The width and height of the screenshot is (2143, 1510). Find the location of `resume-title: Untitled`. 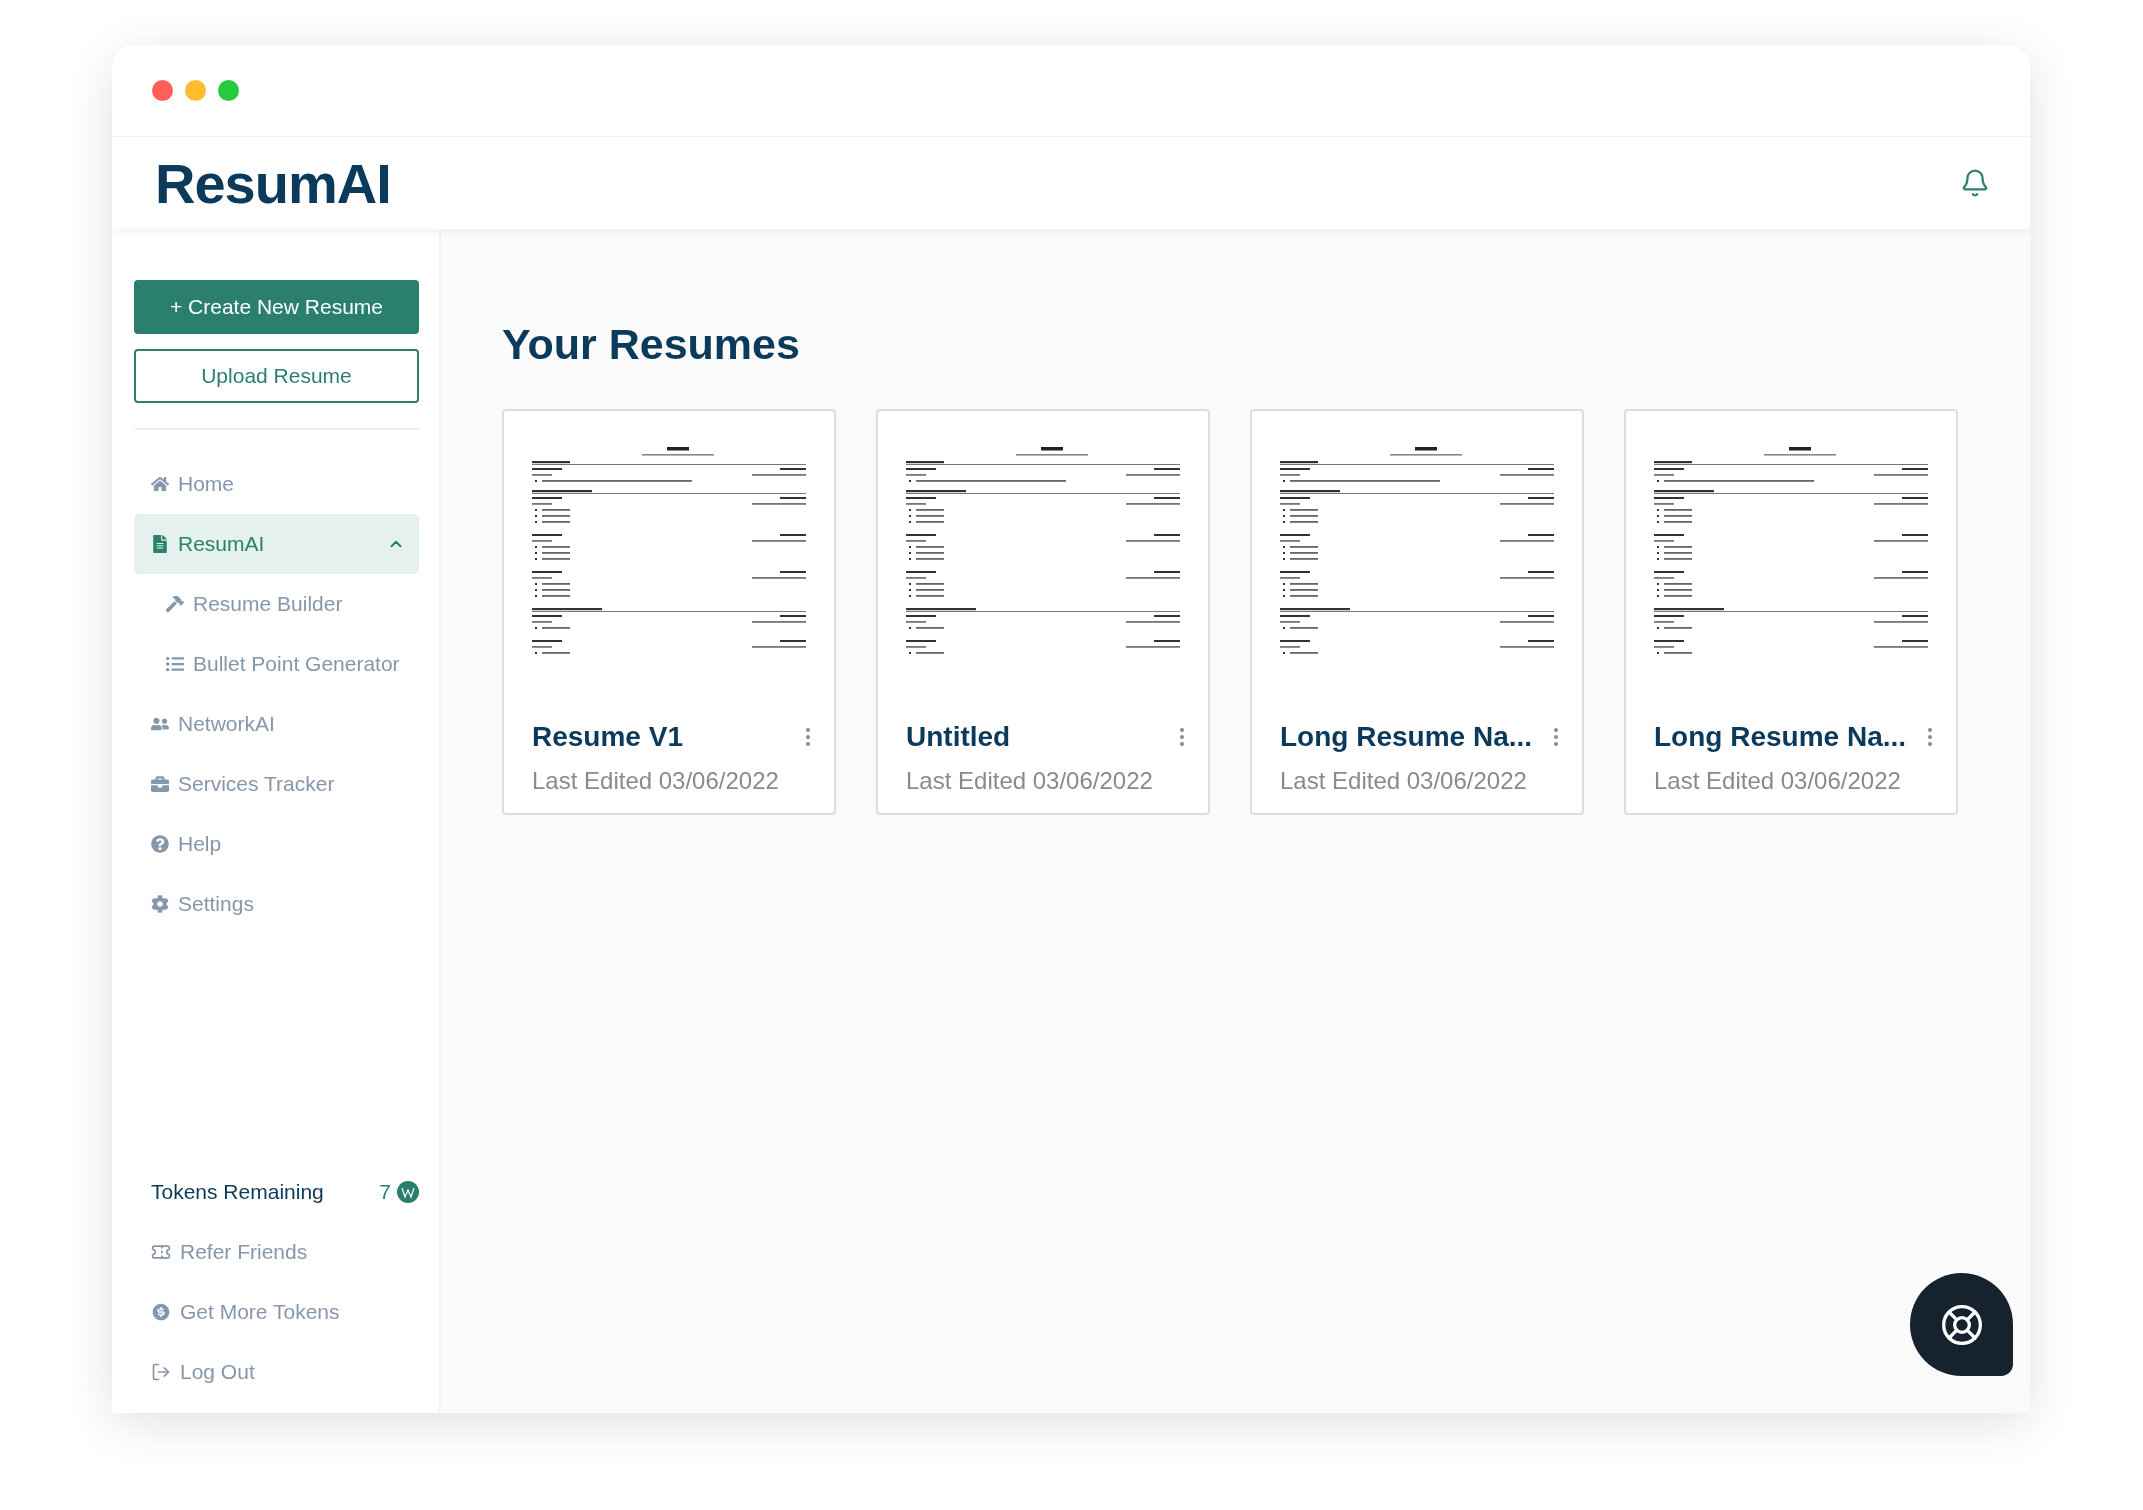

resume-title: Untitled is located at coordinates (958, 737).